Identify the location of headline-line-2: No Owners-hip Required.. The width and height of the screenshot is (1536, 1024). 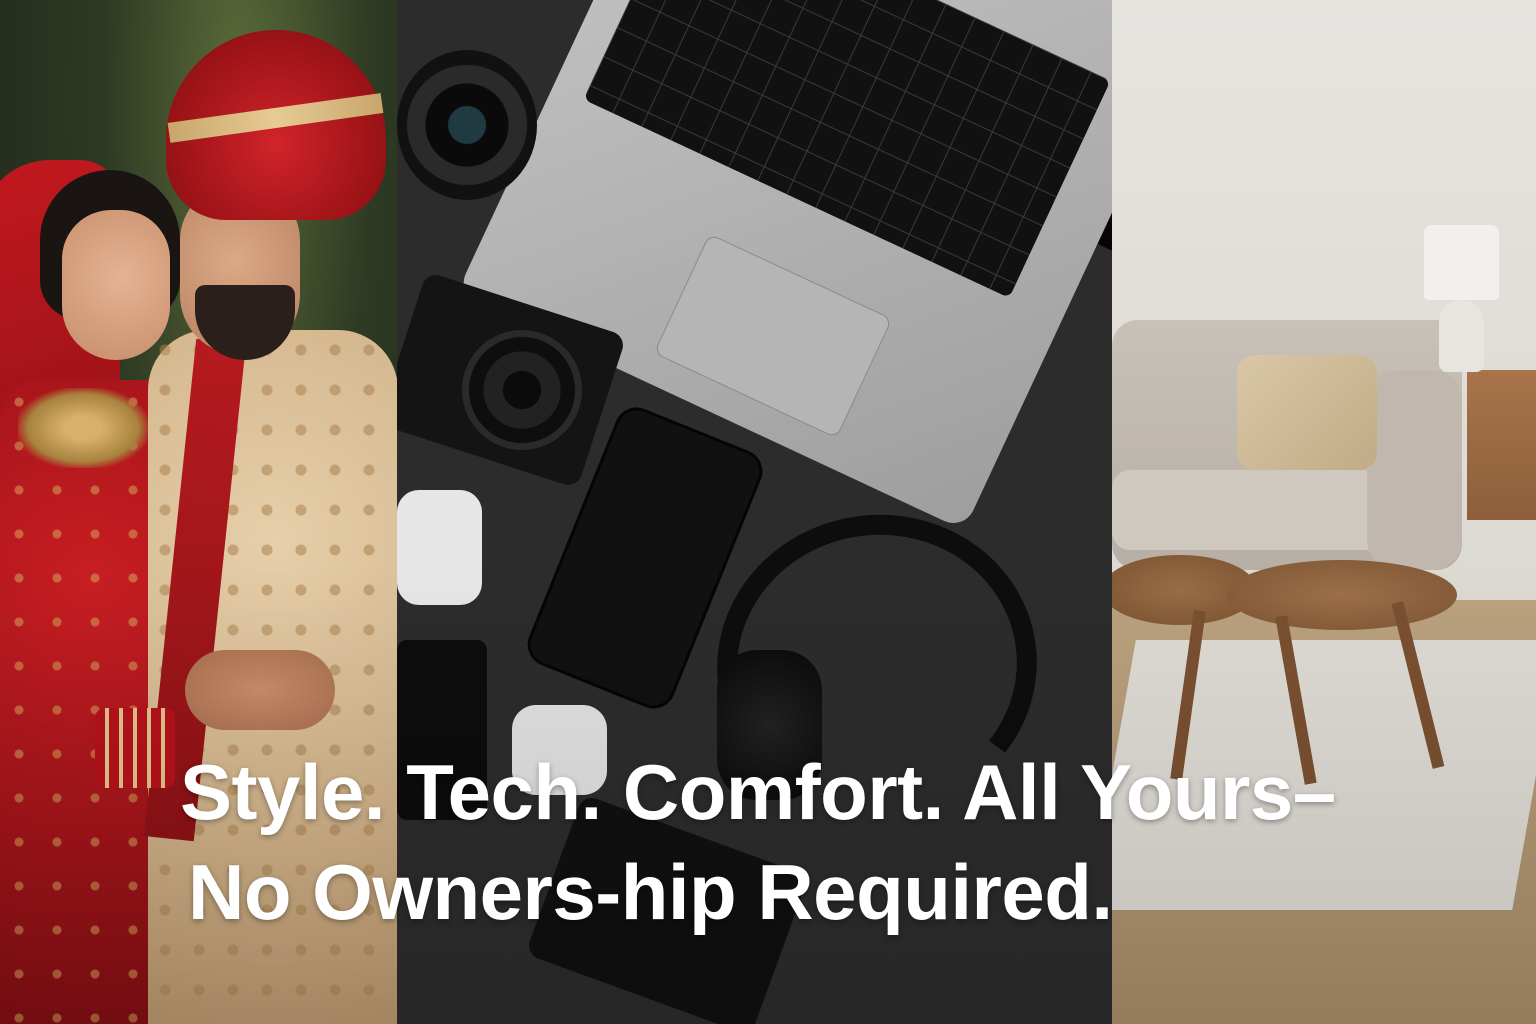
(650, 892).